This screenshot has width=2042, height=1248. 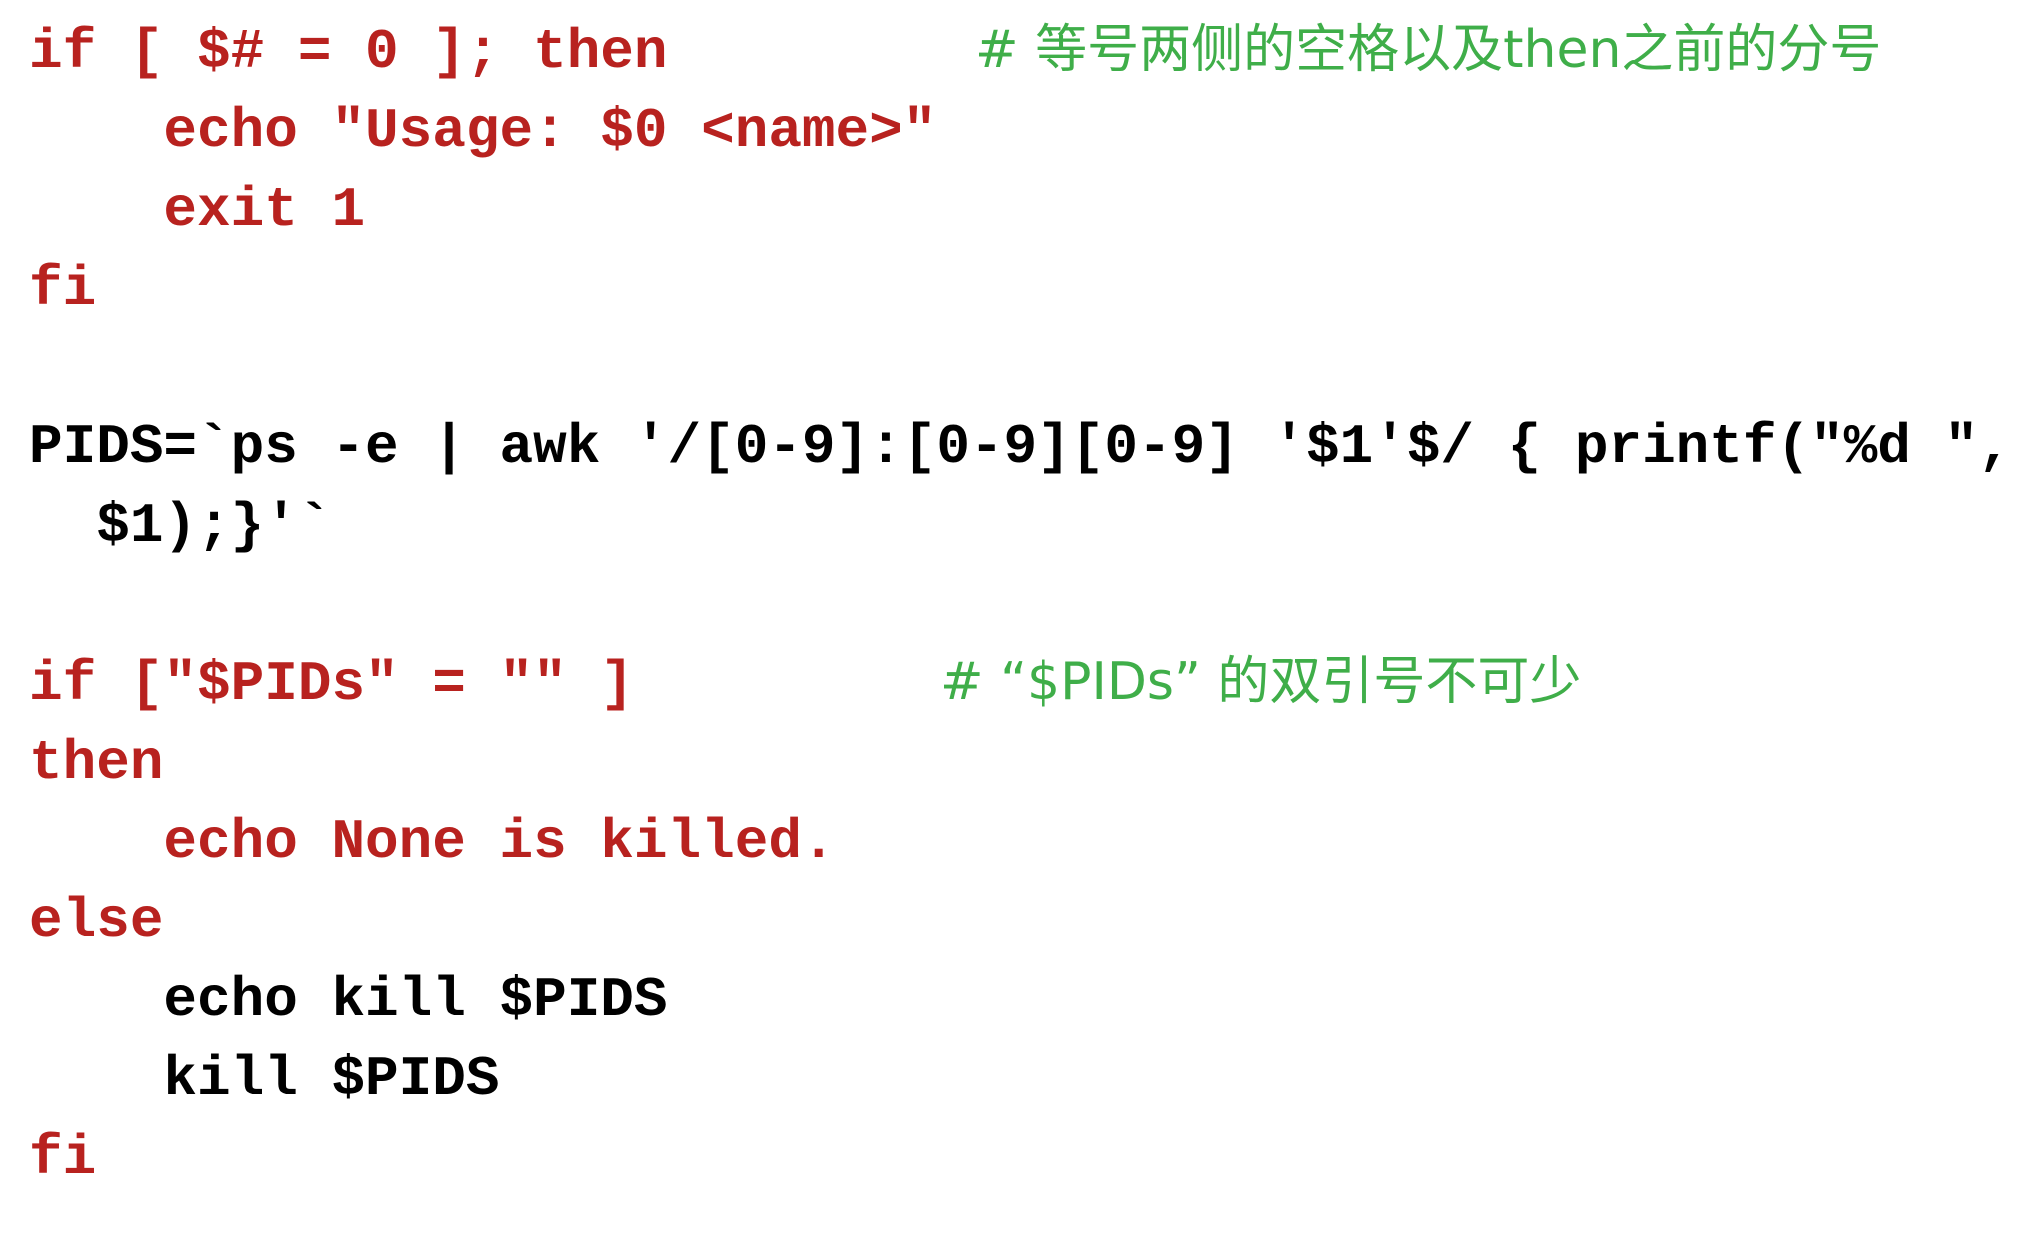 I want to click on code-line-echo-none: echo None is killed., so click(x=432, y=842).